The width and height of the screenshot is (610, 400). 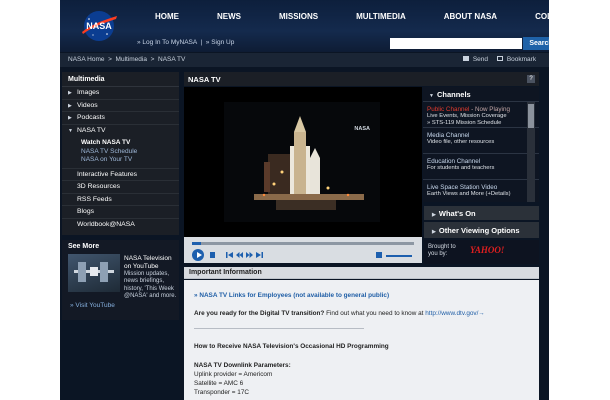 What do you see at coordinates (487, 250) in the screenshot?
I see `yahoo-logo: YAHOO!` at bounding box center [487, 250].